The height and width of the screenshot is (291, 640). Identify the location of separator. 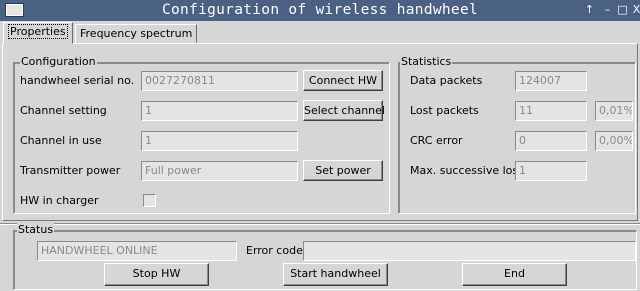
(320, 224).